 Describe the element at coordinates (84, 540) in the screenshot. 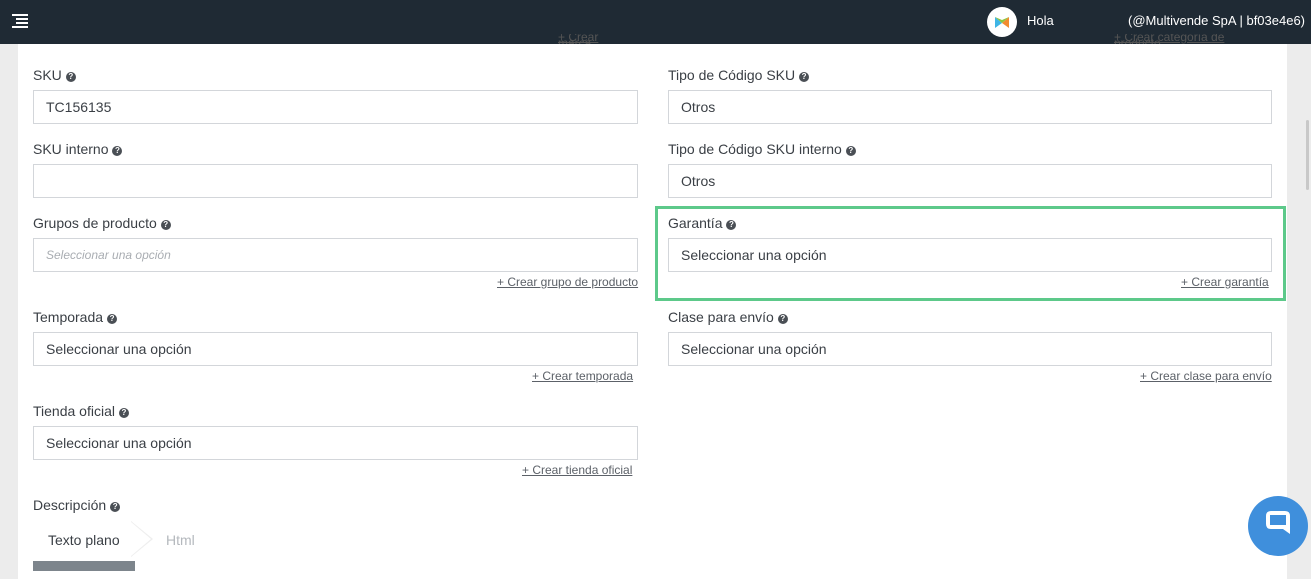

I see `tab-plain-text: Texto plano` at that location.